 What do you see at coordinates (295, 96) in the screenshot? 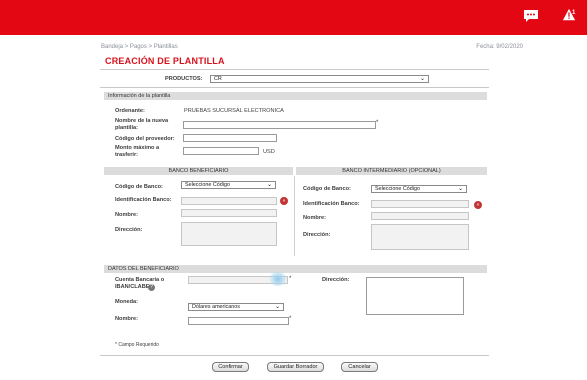
I see `info-section-header: Información de la plantilla` at bounding box center [295, 96].